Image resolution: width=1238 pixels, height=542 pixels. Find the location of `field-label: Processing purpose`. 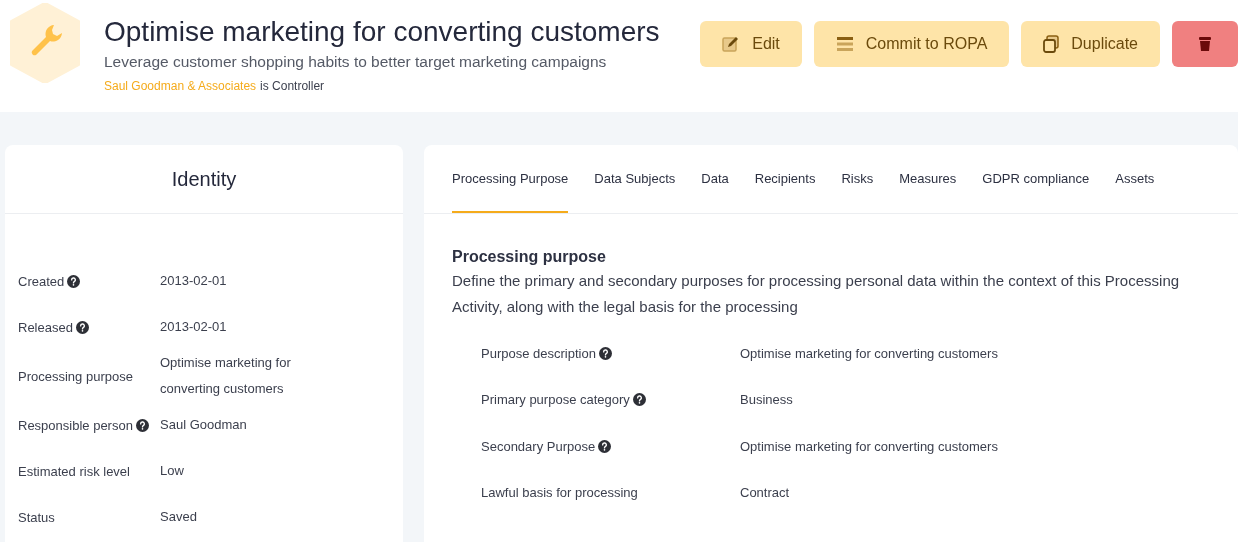

field-label: Processing purpose is located at coordinates (75, 376).